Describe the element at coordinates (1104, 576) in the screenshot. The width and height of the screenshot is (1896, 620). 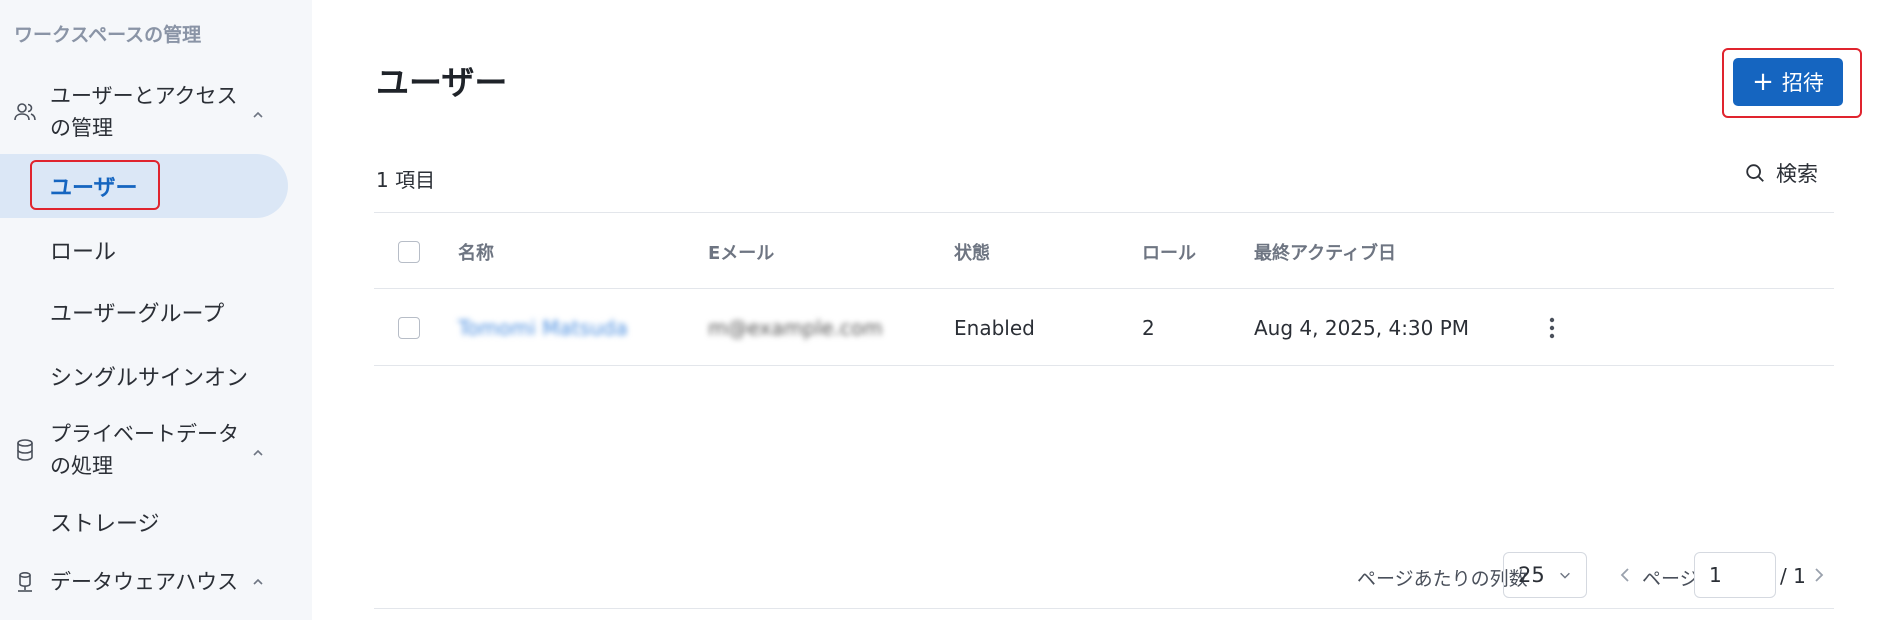
I see `pagination-bar: ページあたりの列数 25 ページ / 1` at that location.